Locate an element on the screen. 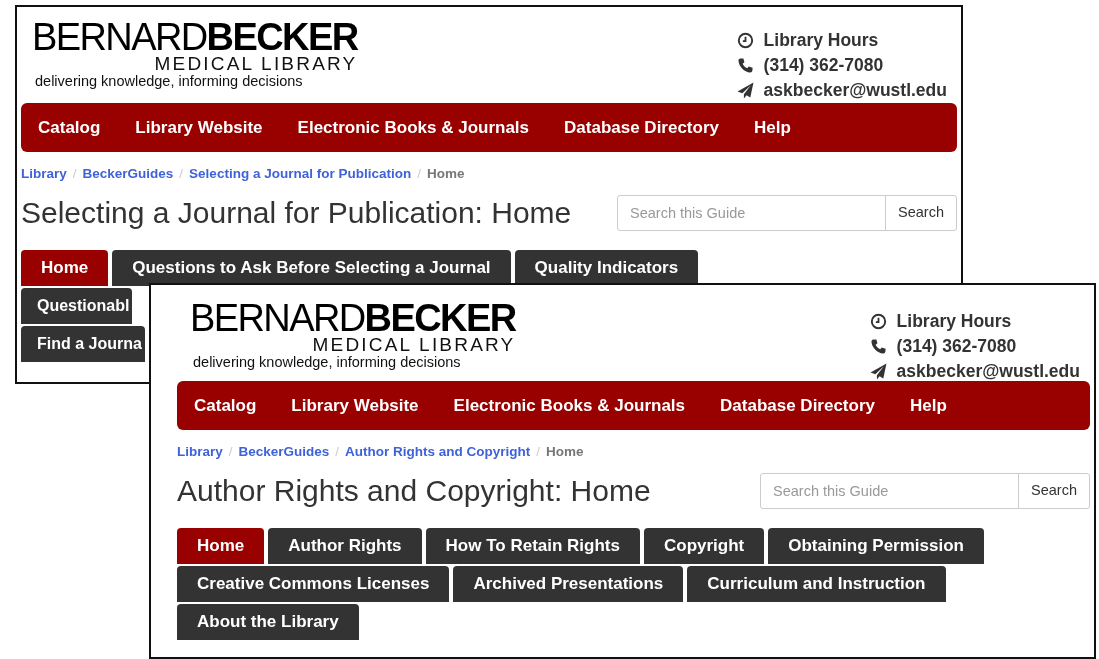 This screenshot has width=1099, height=659. breadcrumb-link: Selecting a Journal for Publication is located at coordinates (300, 175).